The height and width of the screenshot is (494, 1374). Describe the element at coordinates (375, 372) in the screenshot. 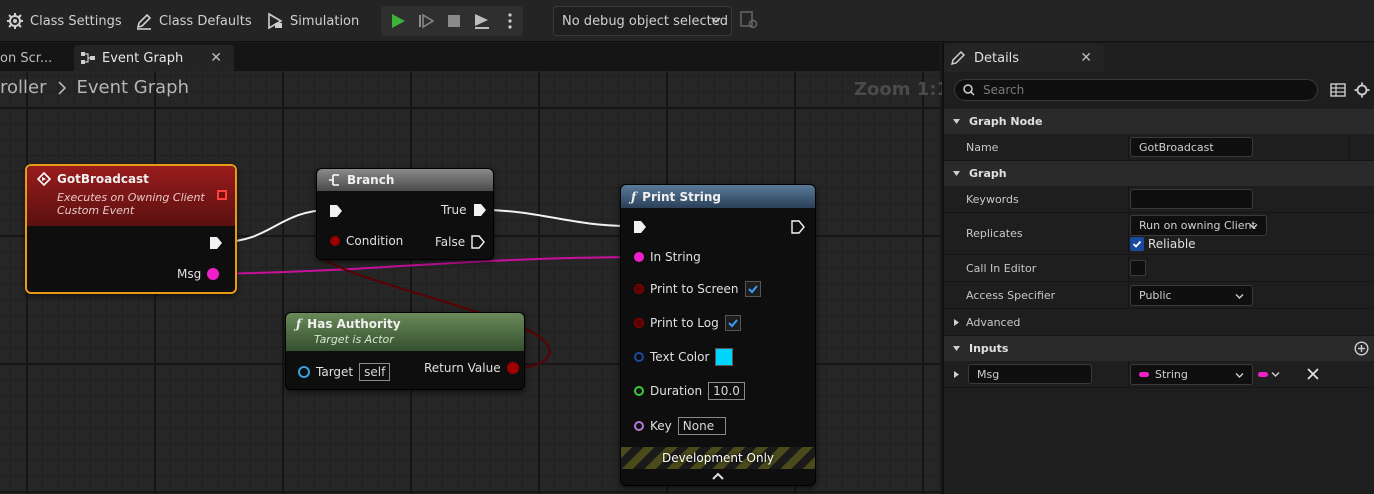

I see `target-value: self` at that location.